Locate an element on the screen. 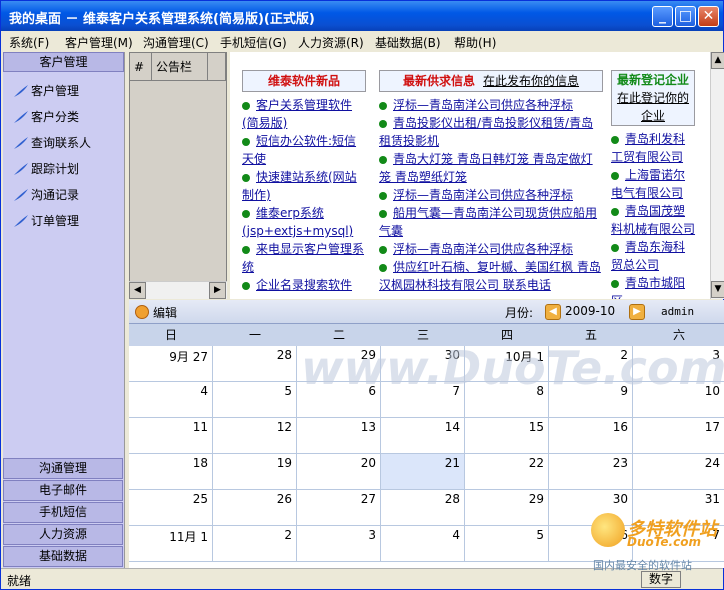  nav-section-communication: 沟通管理 is located at coordinates (63, 468).